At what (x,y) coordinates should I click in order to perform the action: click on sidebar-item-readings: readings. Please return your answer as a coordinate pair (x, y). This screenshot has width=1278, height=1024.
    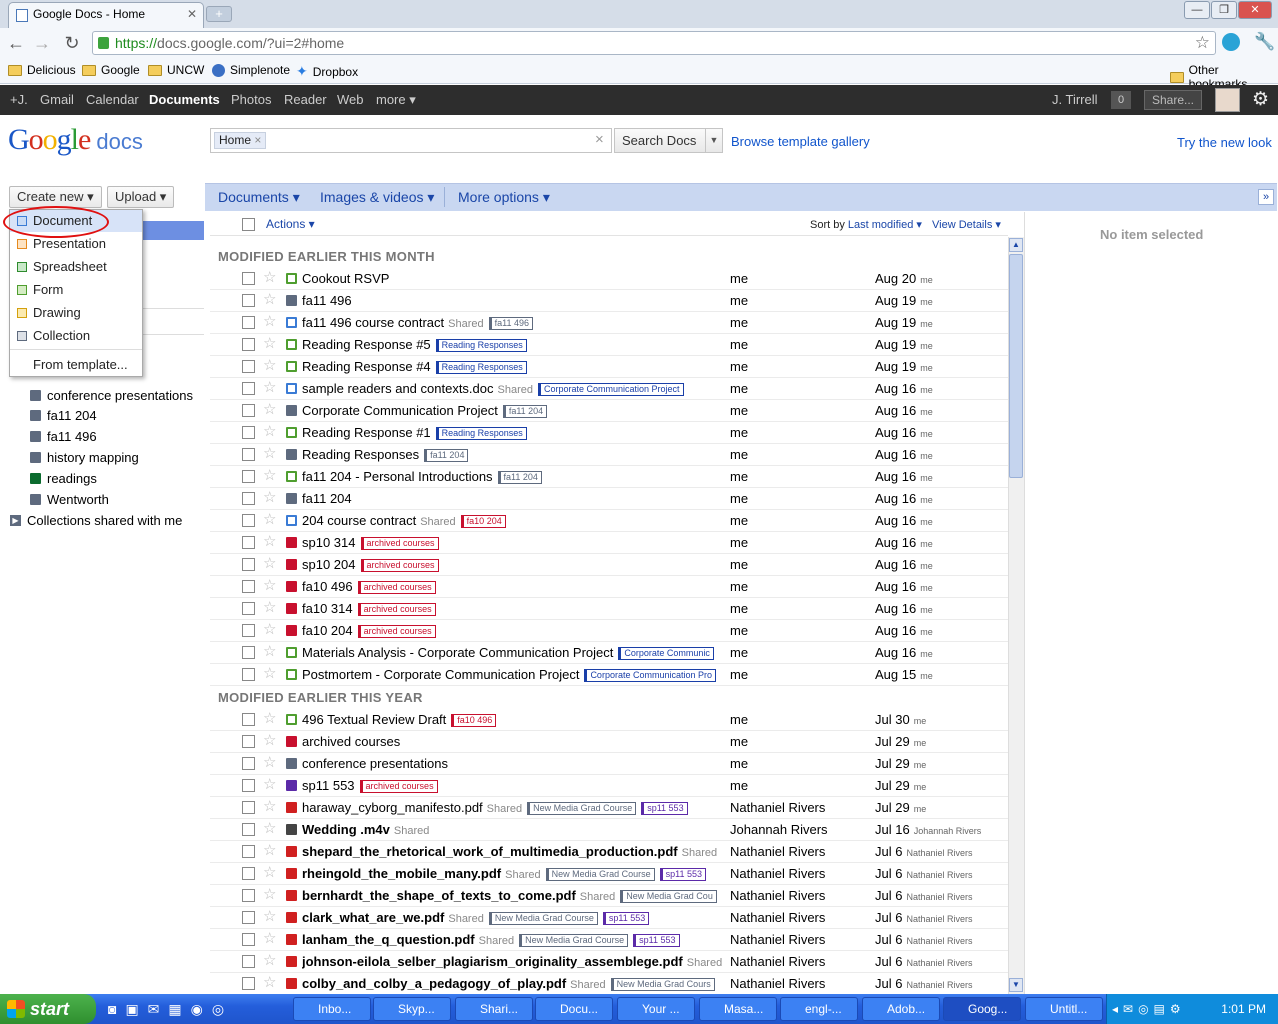
    Looking at the image, I should click on (63, 478).